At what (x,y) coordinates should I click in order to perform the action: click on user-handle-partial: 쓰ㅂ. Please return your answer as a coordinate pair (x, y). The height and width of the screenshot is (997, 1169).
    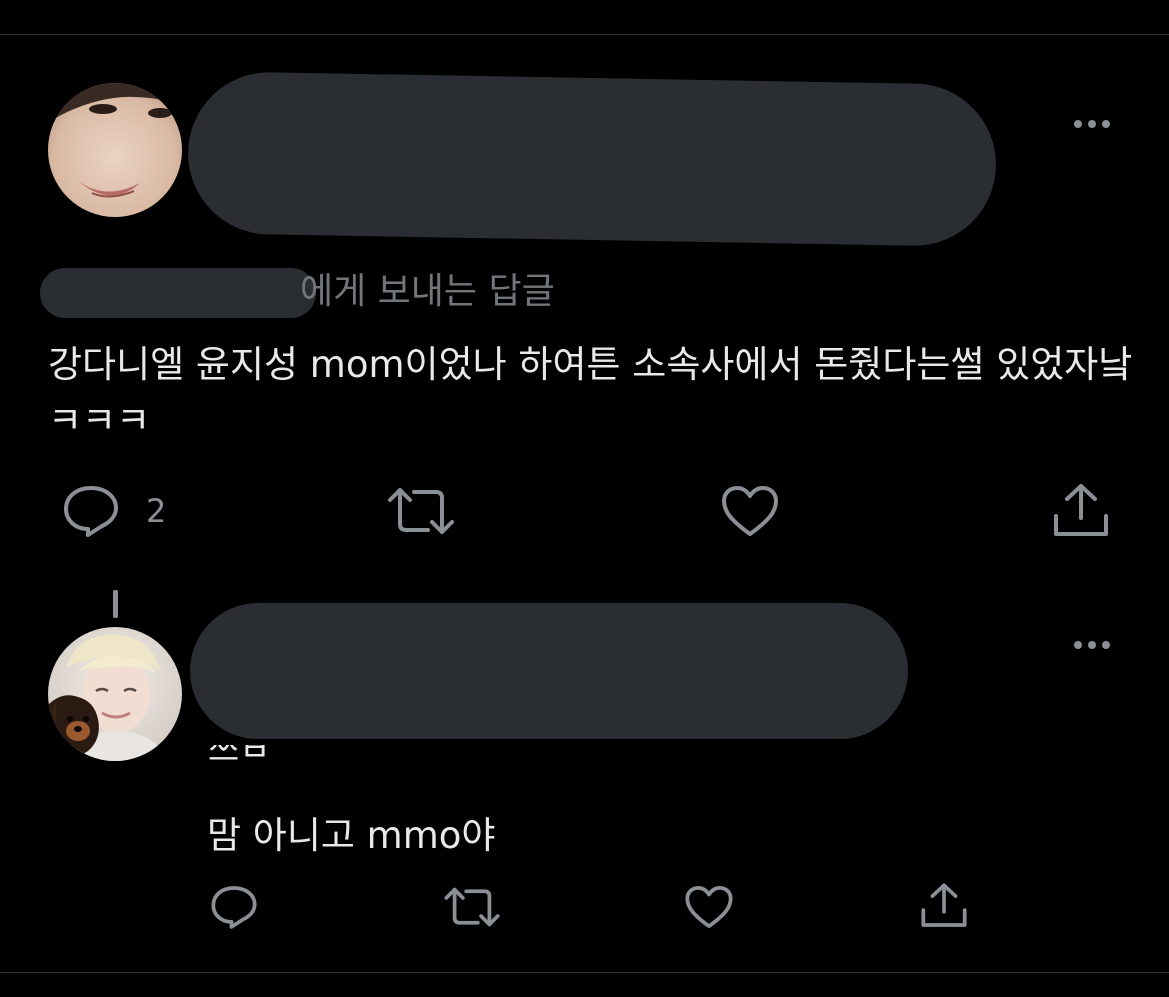
    Looking at the image, I should click on (239, 757).